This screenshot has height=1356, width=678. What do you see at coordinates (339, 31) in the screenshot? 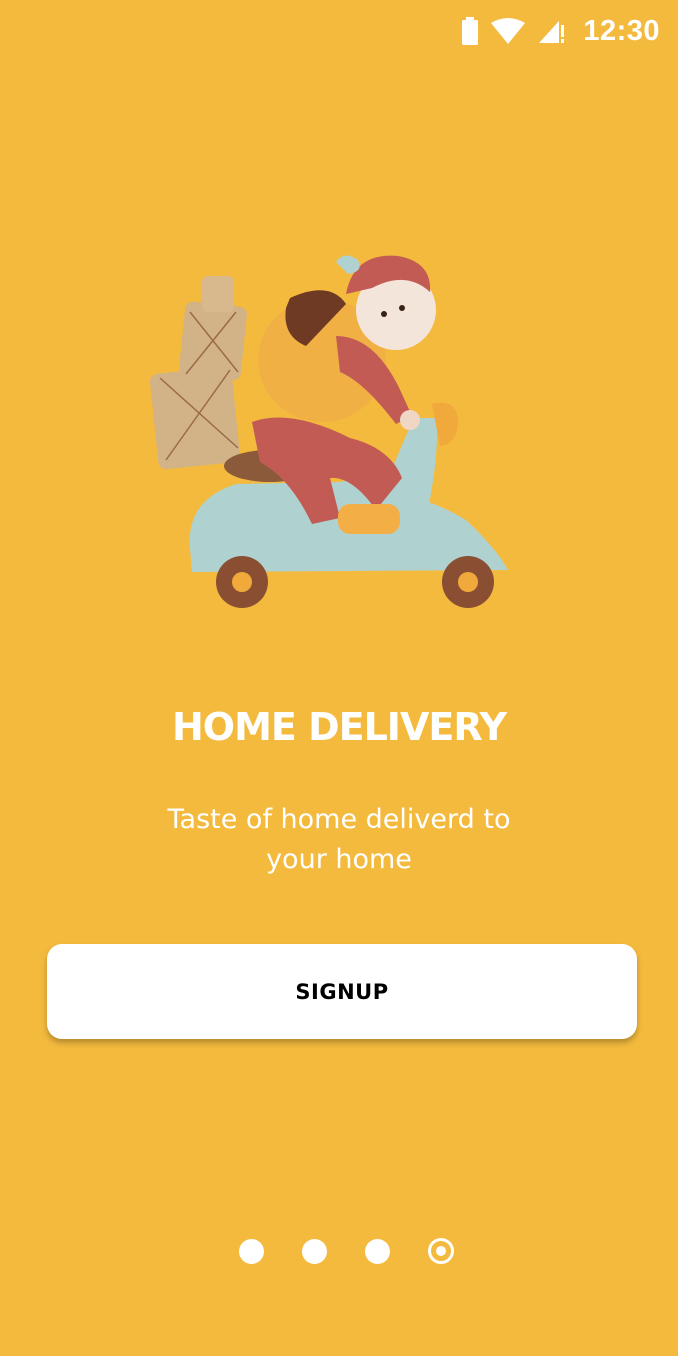
I see `status-bar: 12:30` at bounding box center [339, 31].